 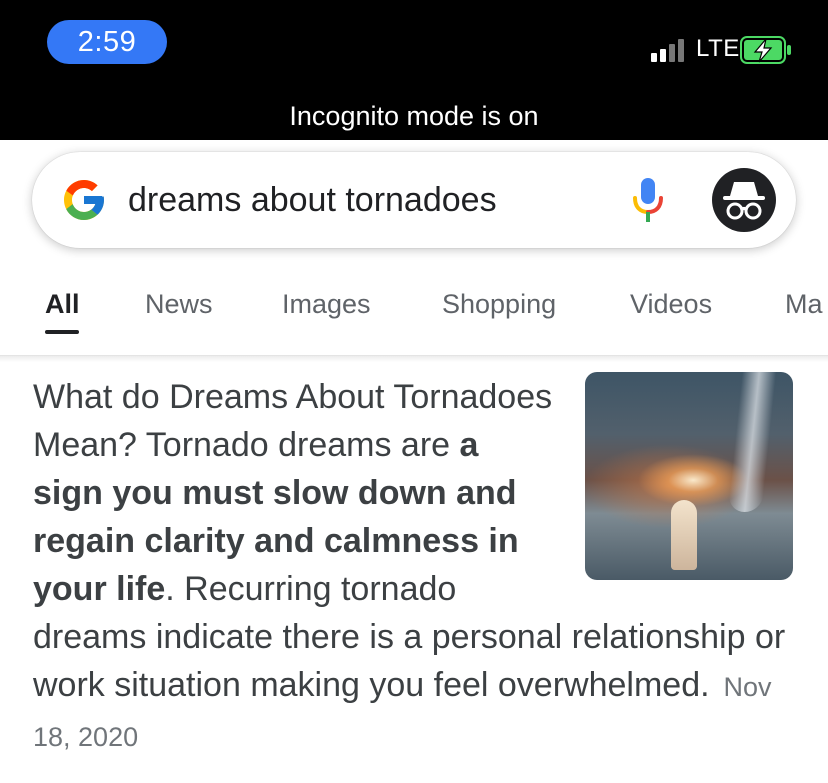 I want to click on search-tabs: All News Images Shopping Videos Ma, so click(x=414, y=312).